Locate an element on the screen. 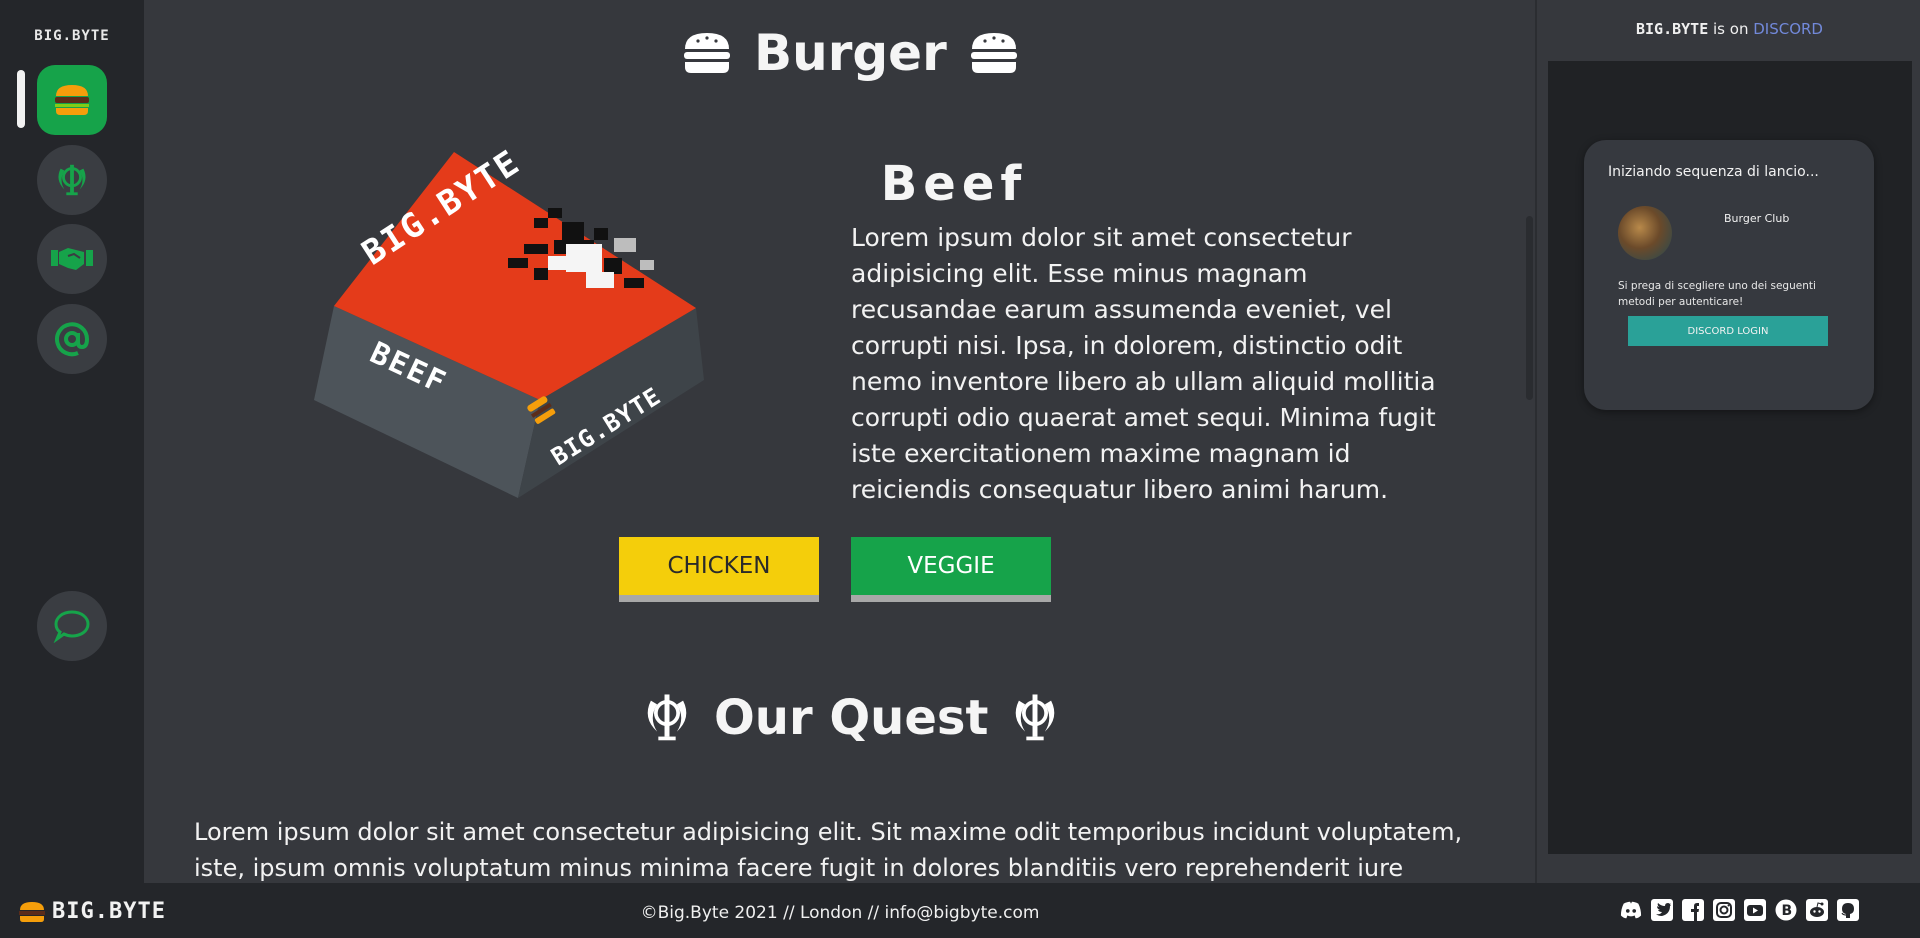 Image resolution: width=1920 pixels, height=938 pixels. main-scrollbar-thumb is located at coordinates (1529, 308).